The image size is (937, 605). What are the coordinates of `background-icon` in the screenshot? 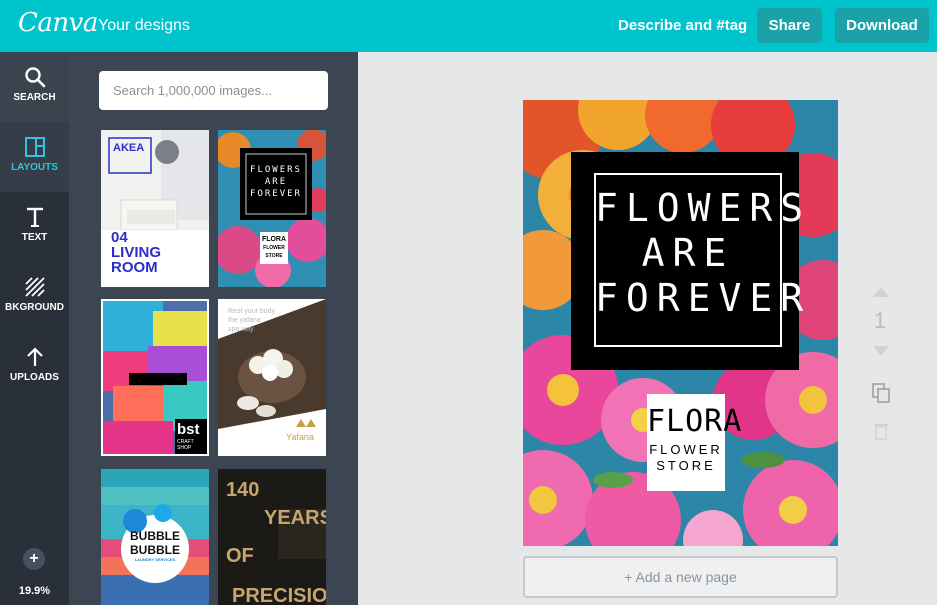 It's located at (34, 287).